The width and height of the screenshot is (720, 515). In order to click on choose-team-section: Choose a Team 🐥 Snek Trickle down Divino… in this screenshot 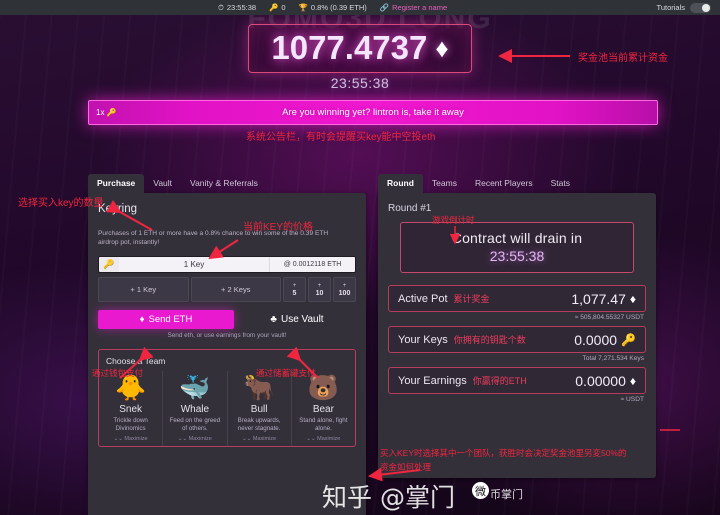, I will do `click(227, 398)`.